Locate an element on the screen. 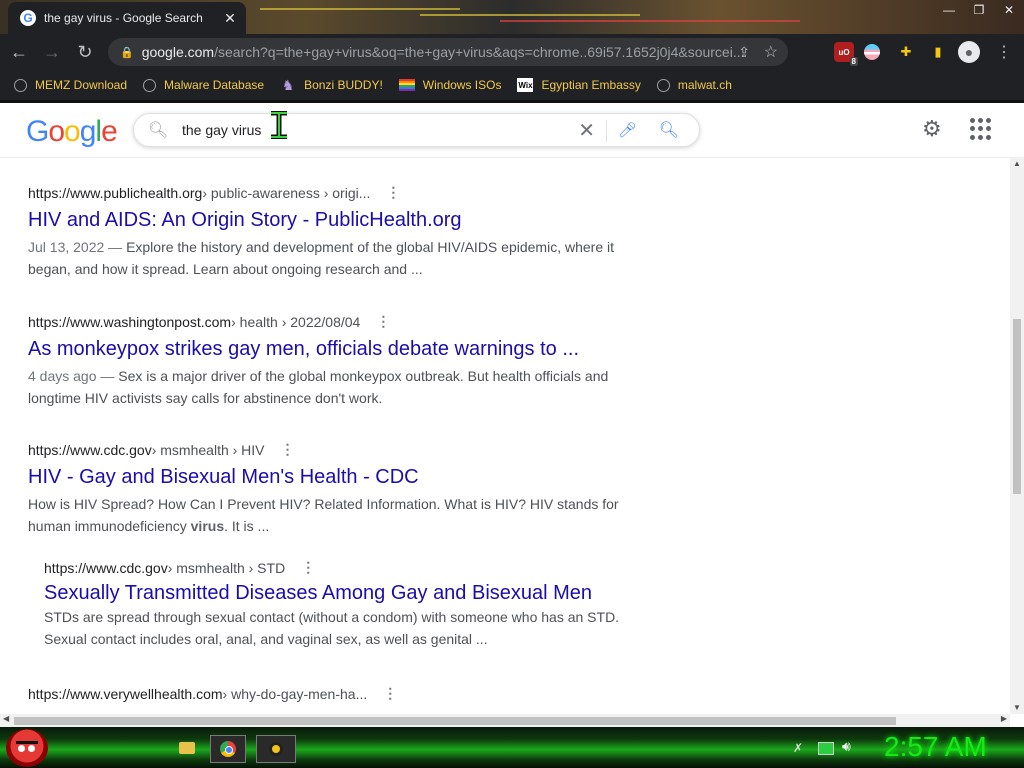 This screenshot has width=1024, height=768. back-arrow-icon: ← is located at coordinates (19, 52).